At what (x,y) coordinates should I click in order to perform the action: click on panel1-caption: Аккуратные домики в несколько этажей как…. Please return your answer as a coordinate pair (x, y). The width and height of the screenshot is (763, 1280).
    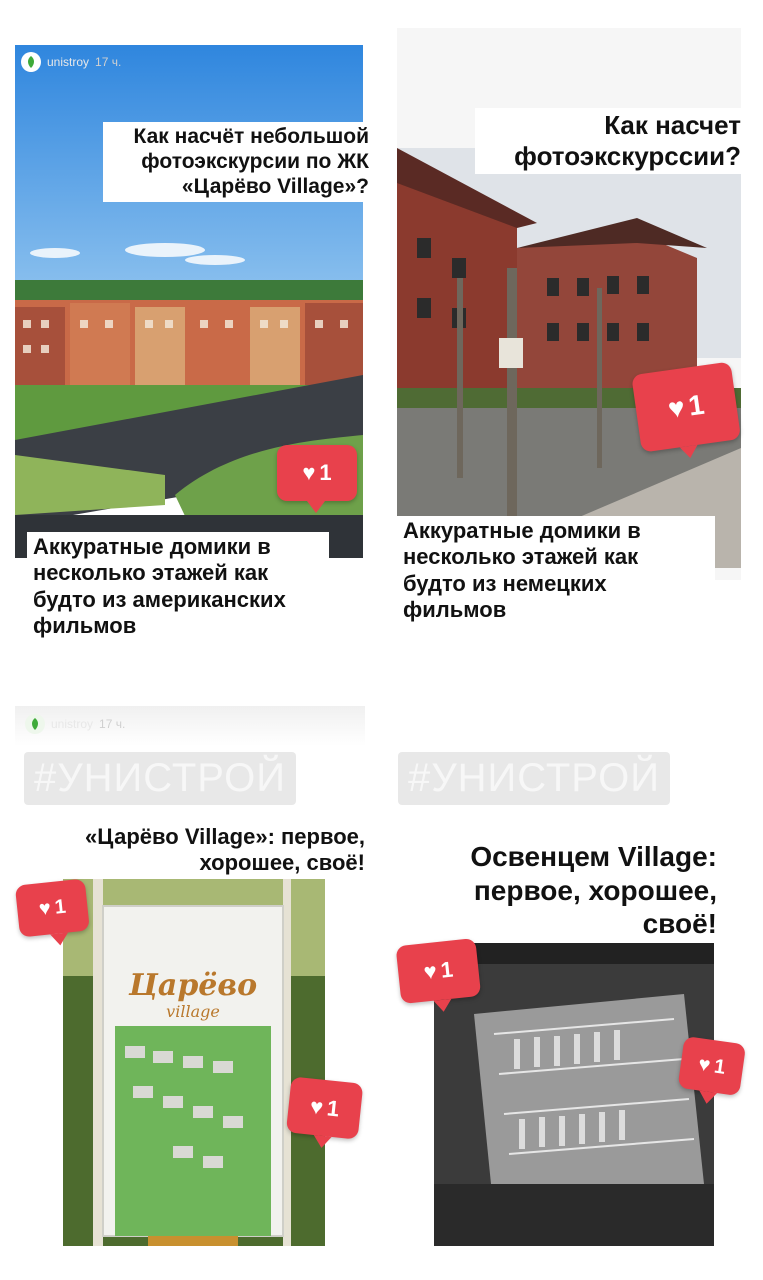
    Looking at the image, I should click on (178, 587).